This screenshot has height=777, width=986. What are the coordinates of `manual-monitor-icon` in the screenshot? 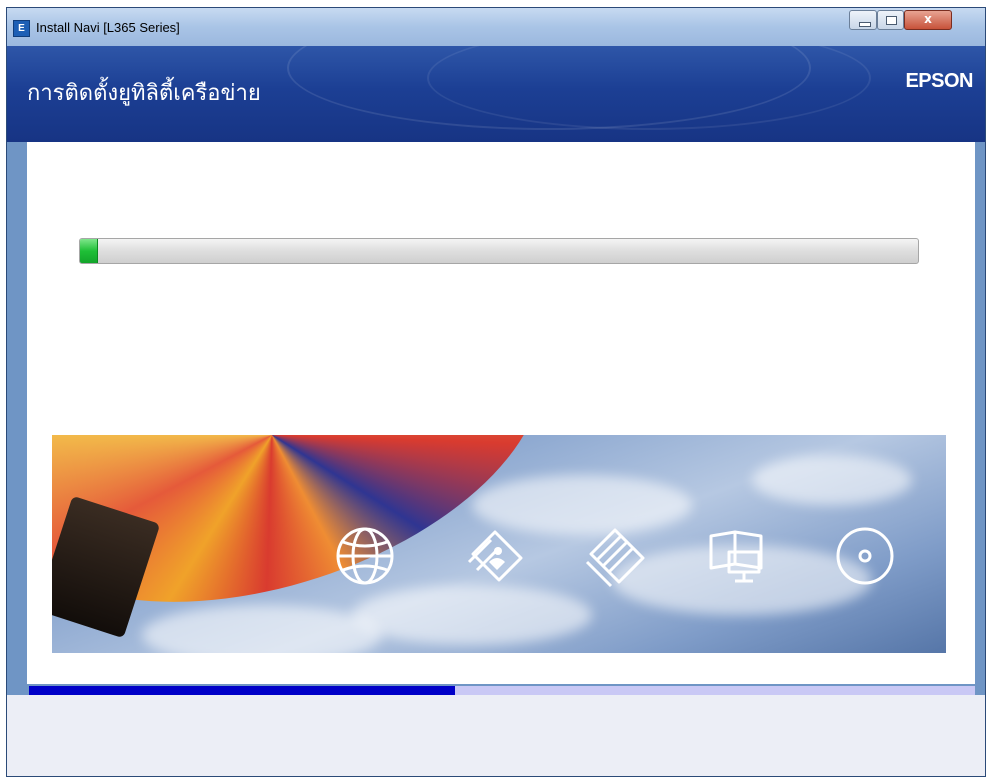 It's located at (736, 556).